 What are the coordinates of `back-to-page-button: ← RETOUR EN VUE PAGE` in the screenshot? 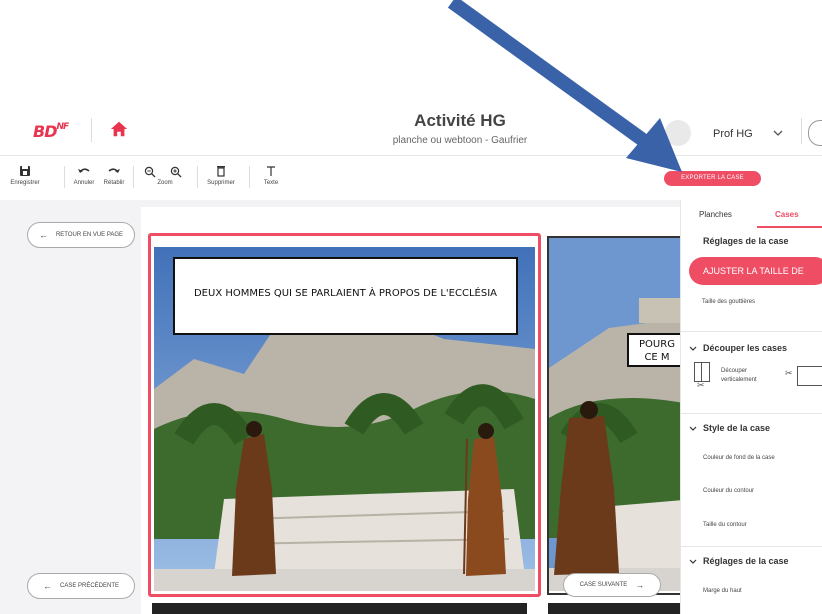 It's located at (81, 235).